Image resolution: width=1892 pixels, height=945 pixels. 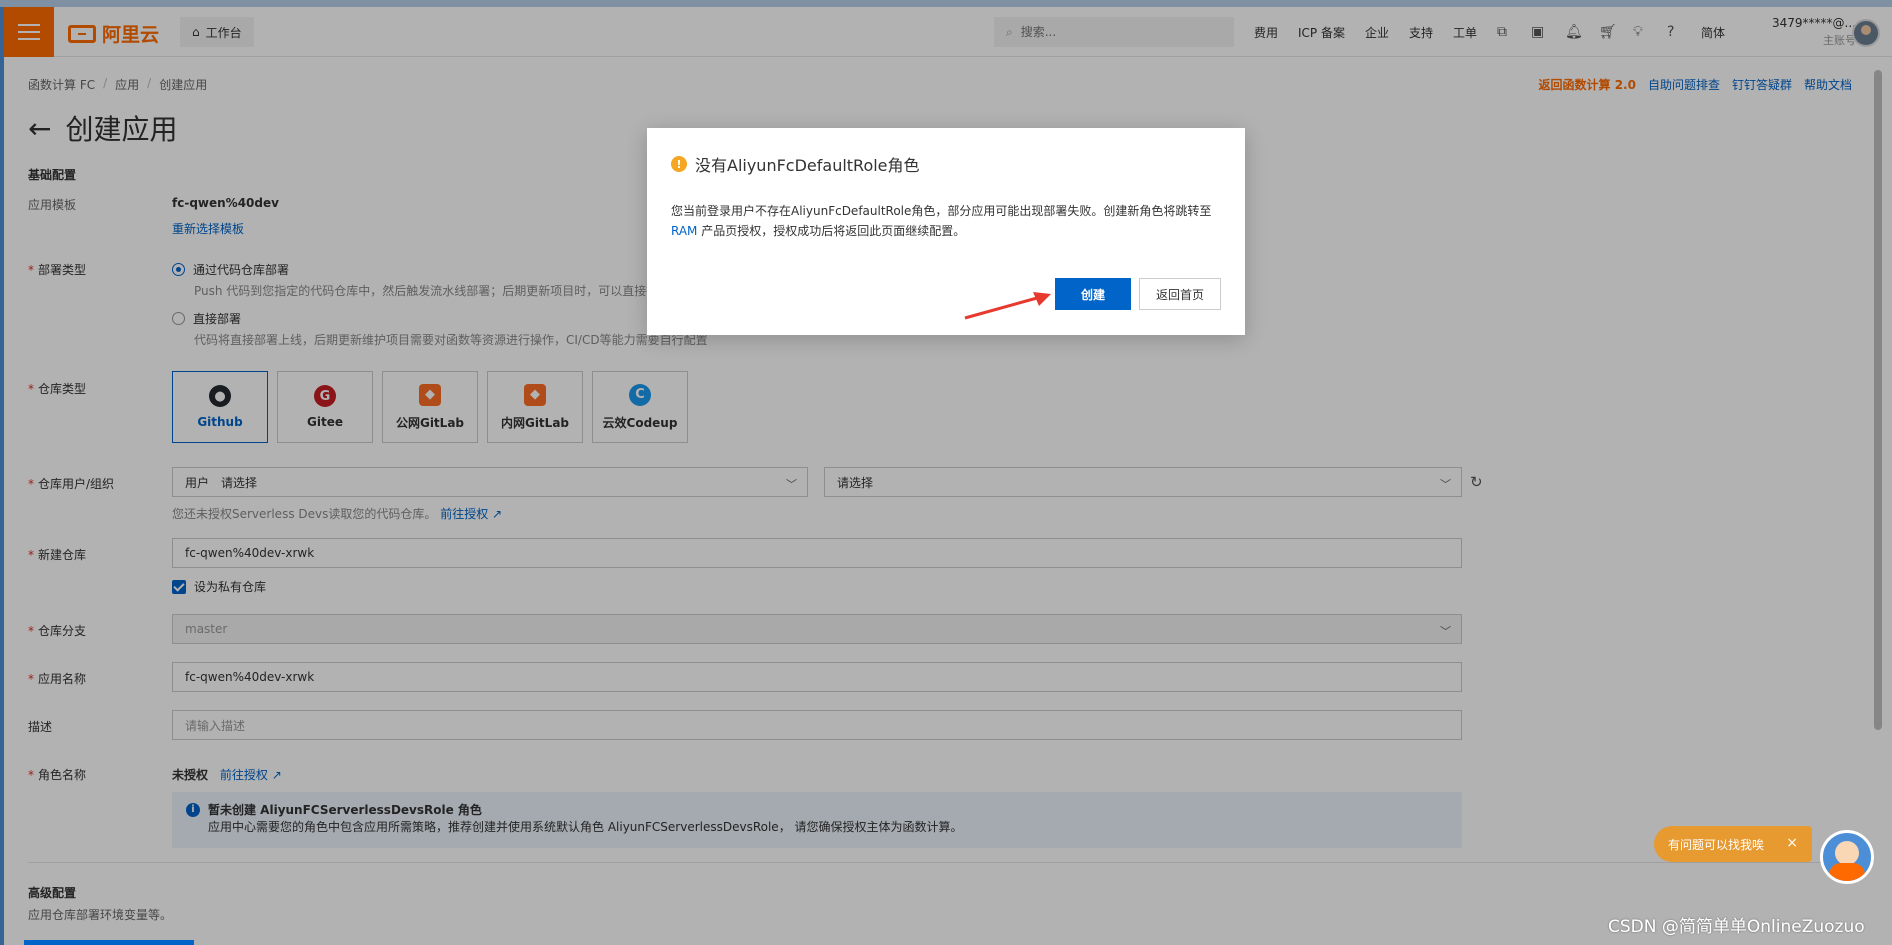 I want to click on help-bubble: 有问题可以找我唉 ×, so click(x=1733, y=844).